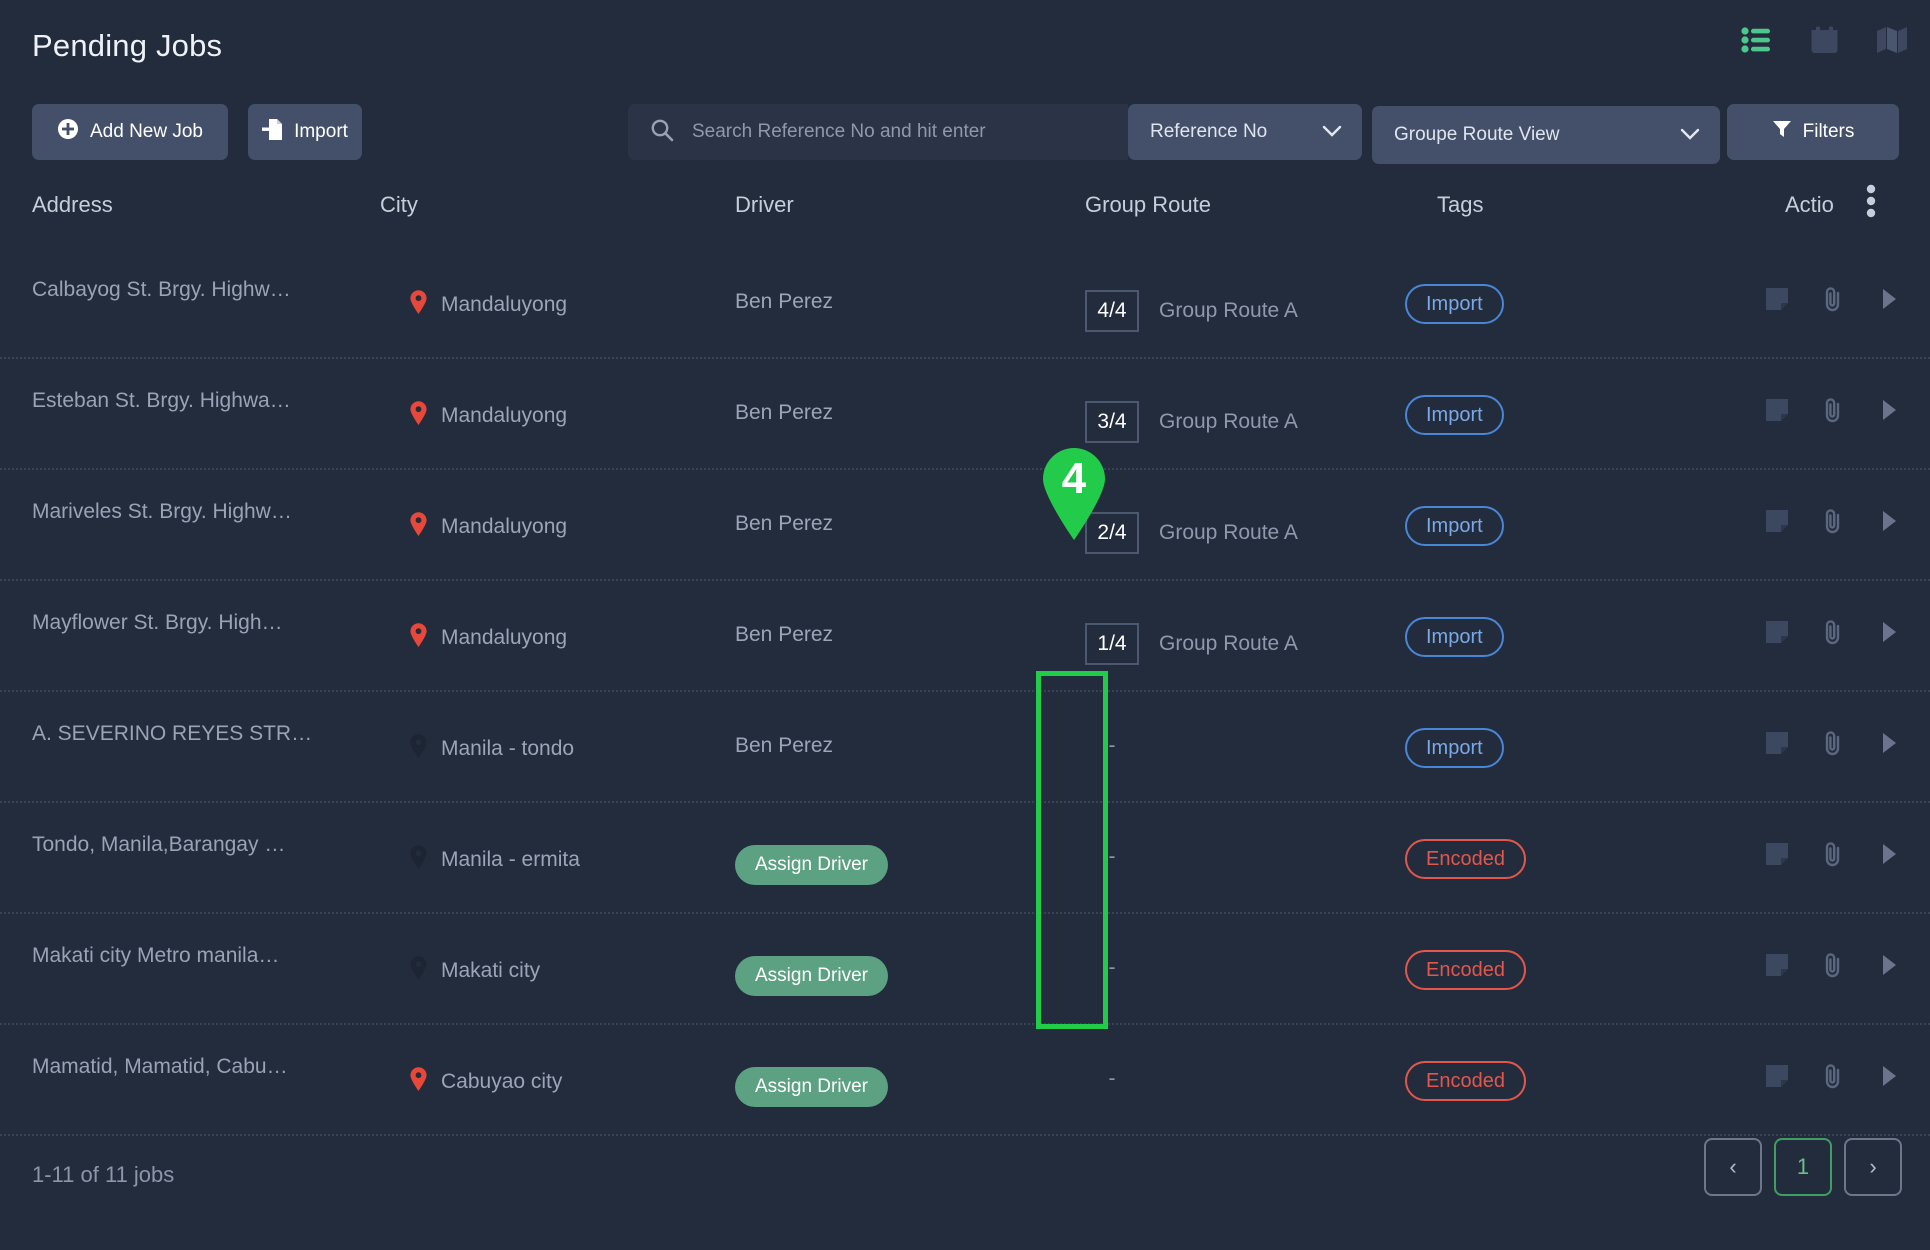  Describe the element at coordinates (1112, 311) in the screenshot. I see `sequence-badge: 4/4` at that location.